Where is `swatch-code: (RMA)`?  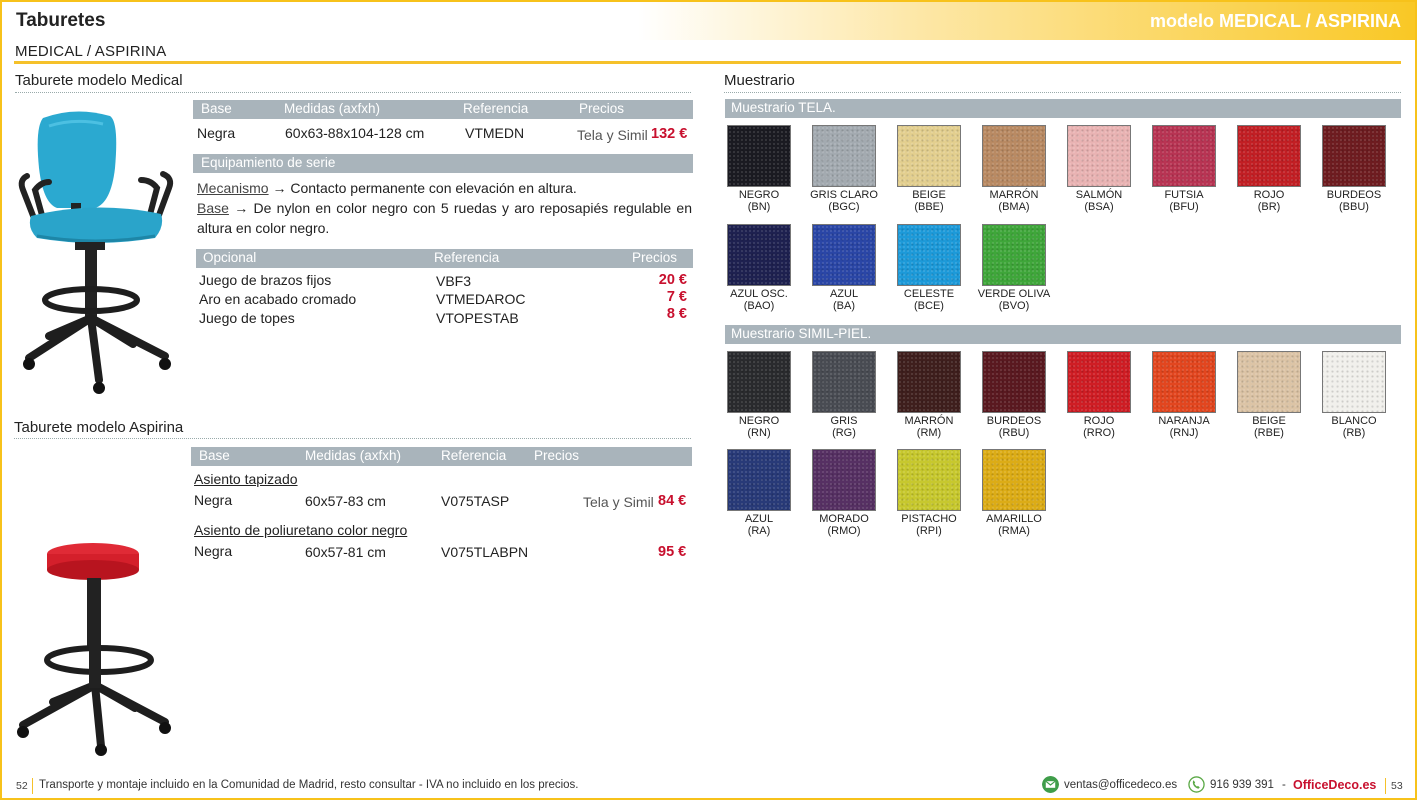 swatch-code: (RMA) is located at coordinates (1014, 531).